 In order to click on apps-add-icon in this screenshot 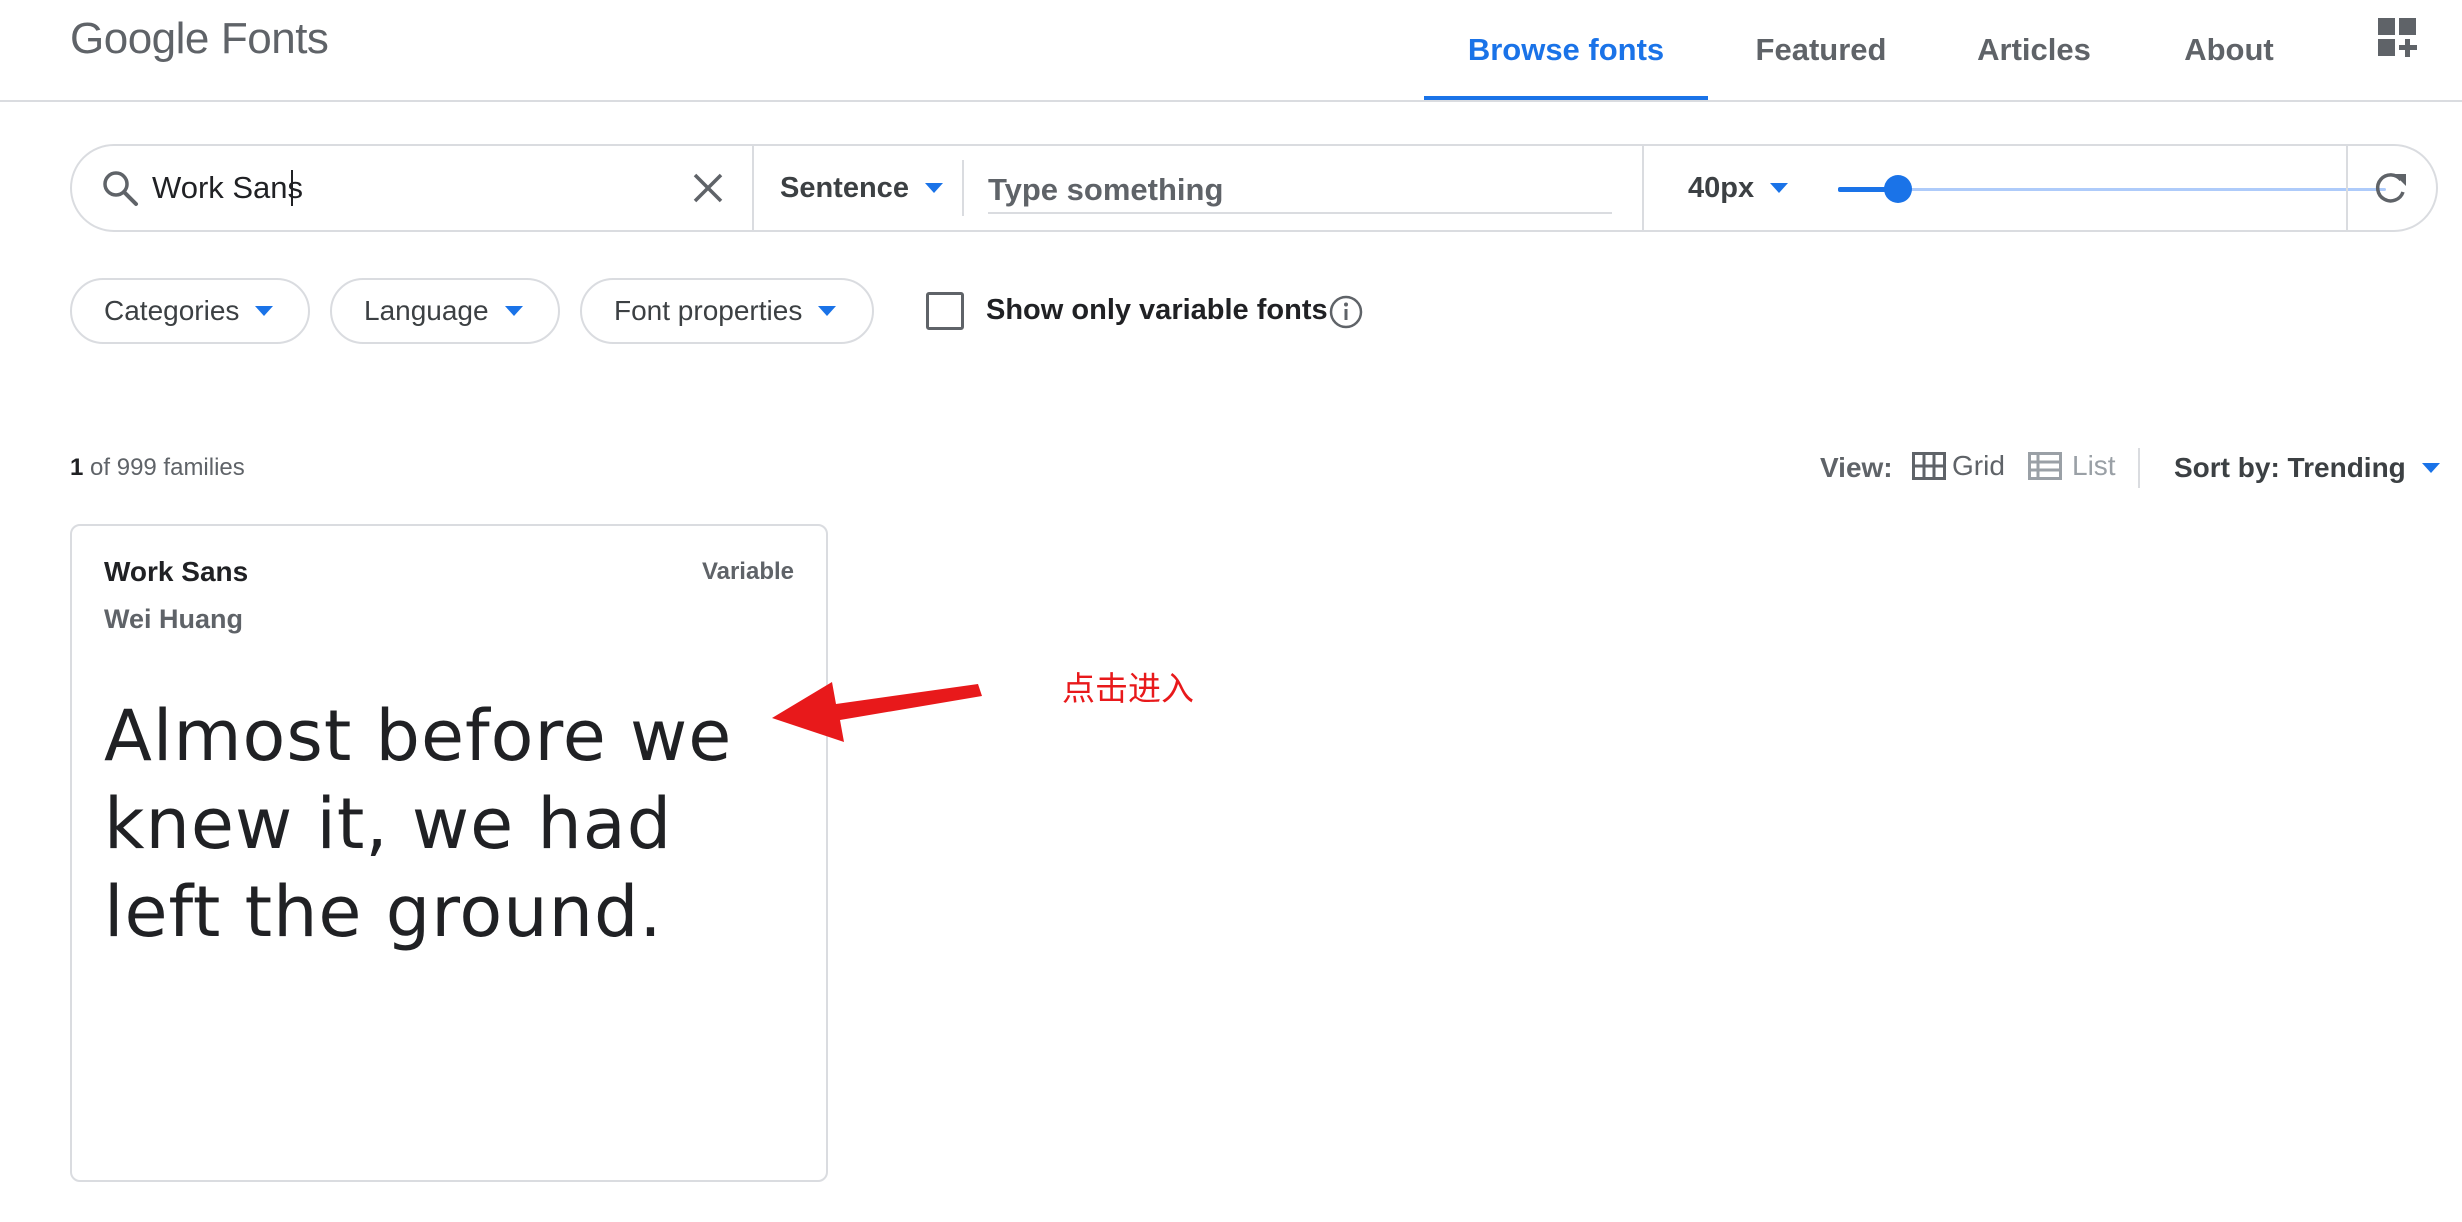, I will do `click(2398, 38)`.